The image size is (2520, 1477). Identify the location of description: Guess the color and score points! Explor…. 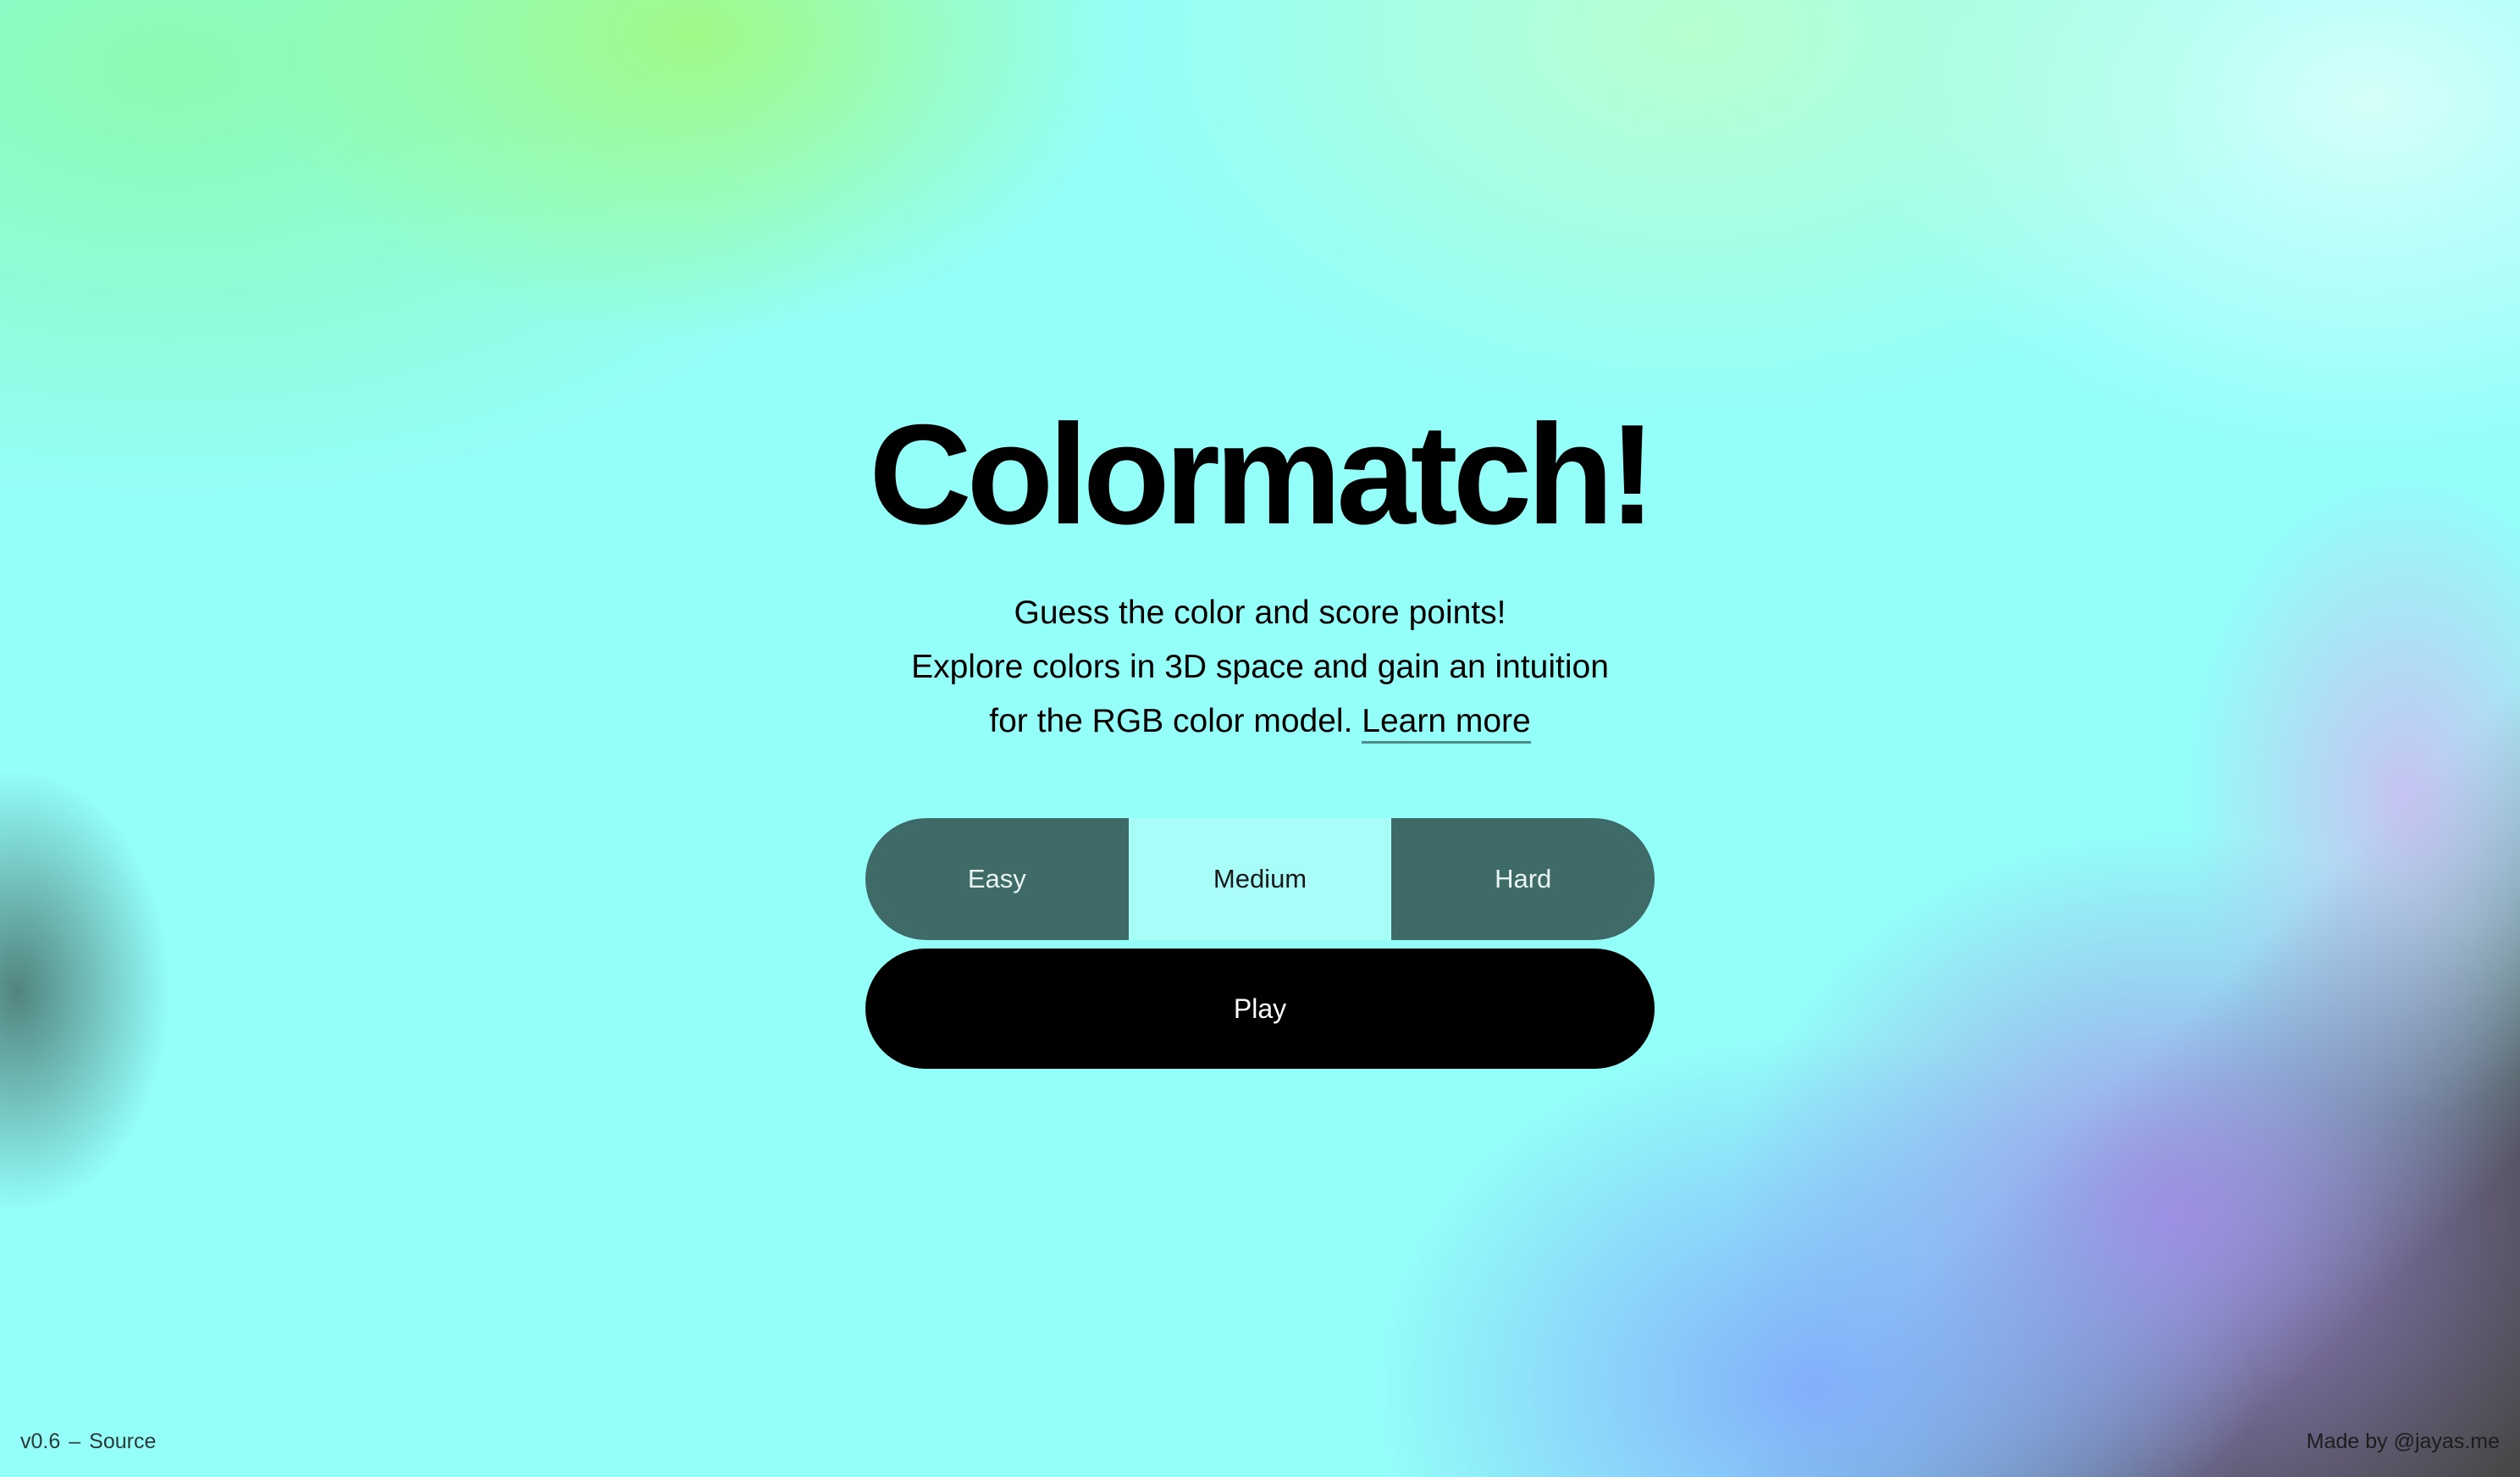
(1260, 667).